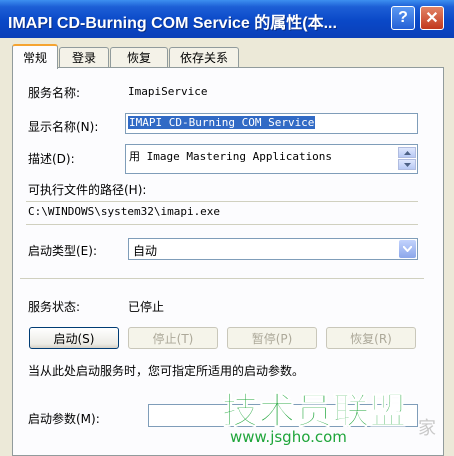 This screenshot has height=456, width=454. What do you see at coordinates (54, 93) in the screenshot?
I see `service-name-label: 服务名称:` at bounding box center [54, 93].